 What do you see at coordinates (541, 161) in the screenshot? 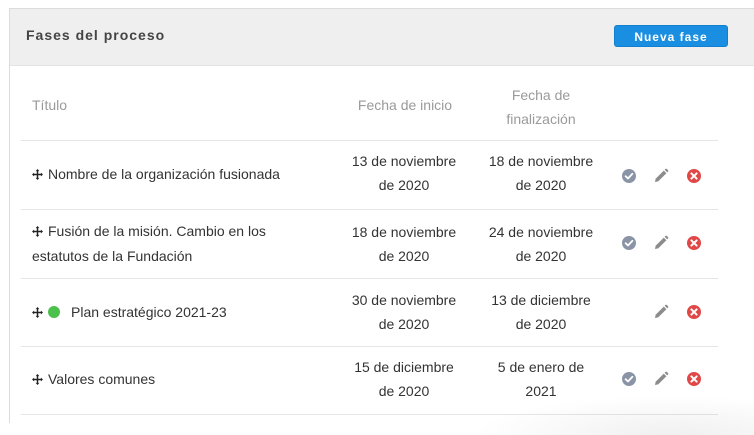
I see `end-date-line1: 18 de noviembre` at bounding box center [541, 161].